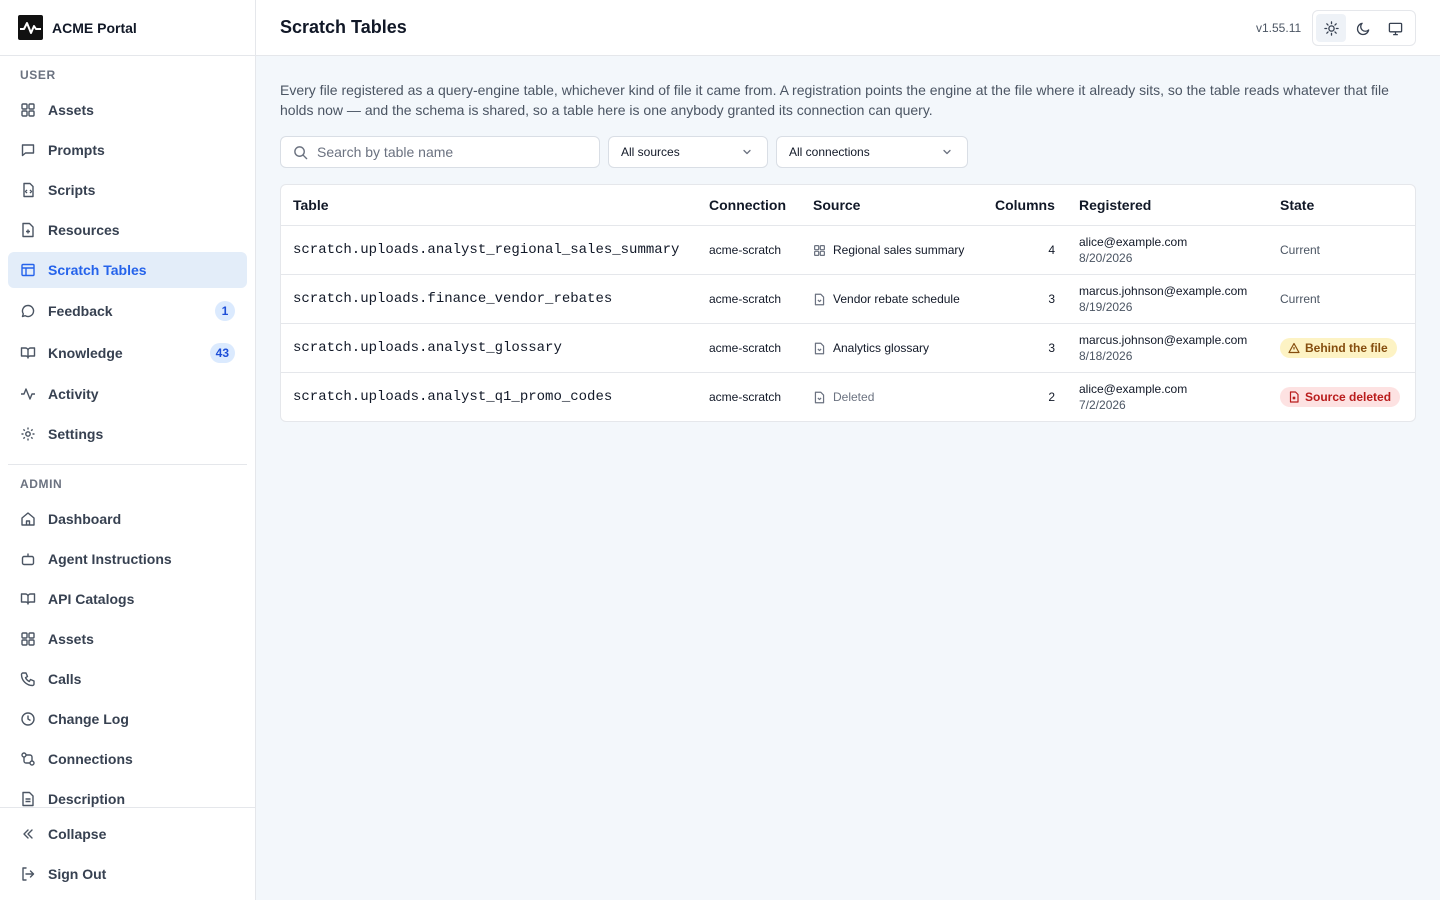 The image size is (1440, 900). I want to click on sidebar-item-api-catalogs: API Catalogs, so click(127, 599).